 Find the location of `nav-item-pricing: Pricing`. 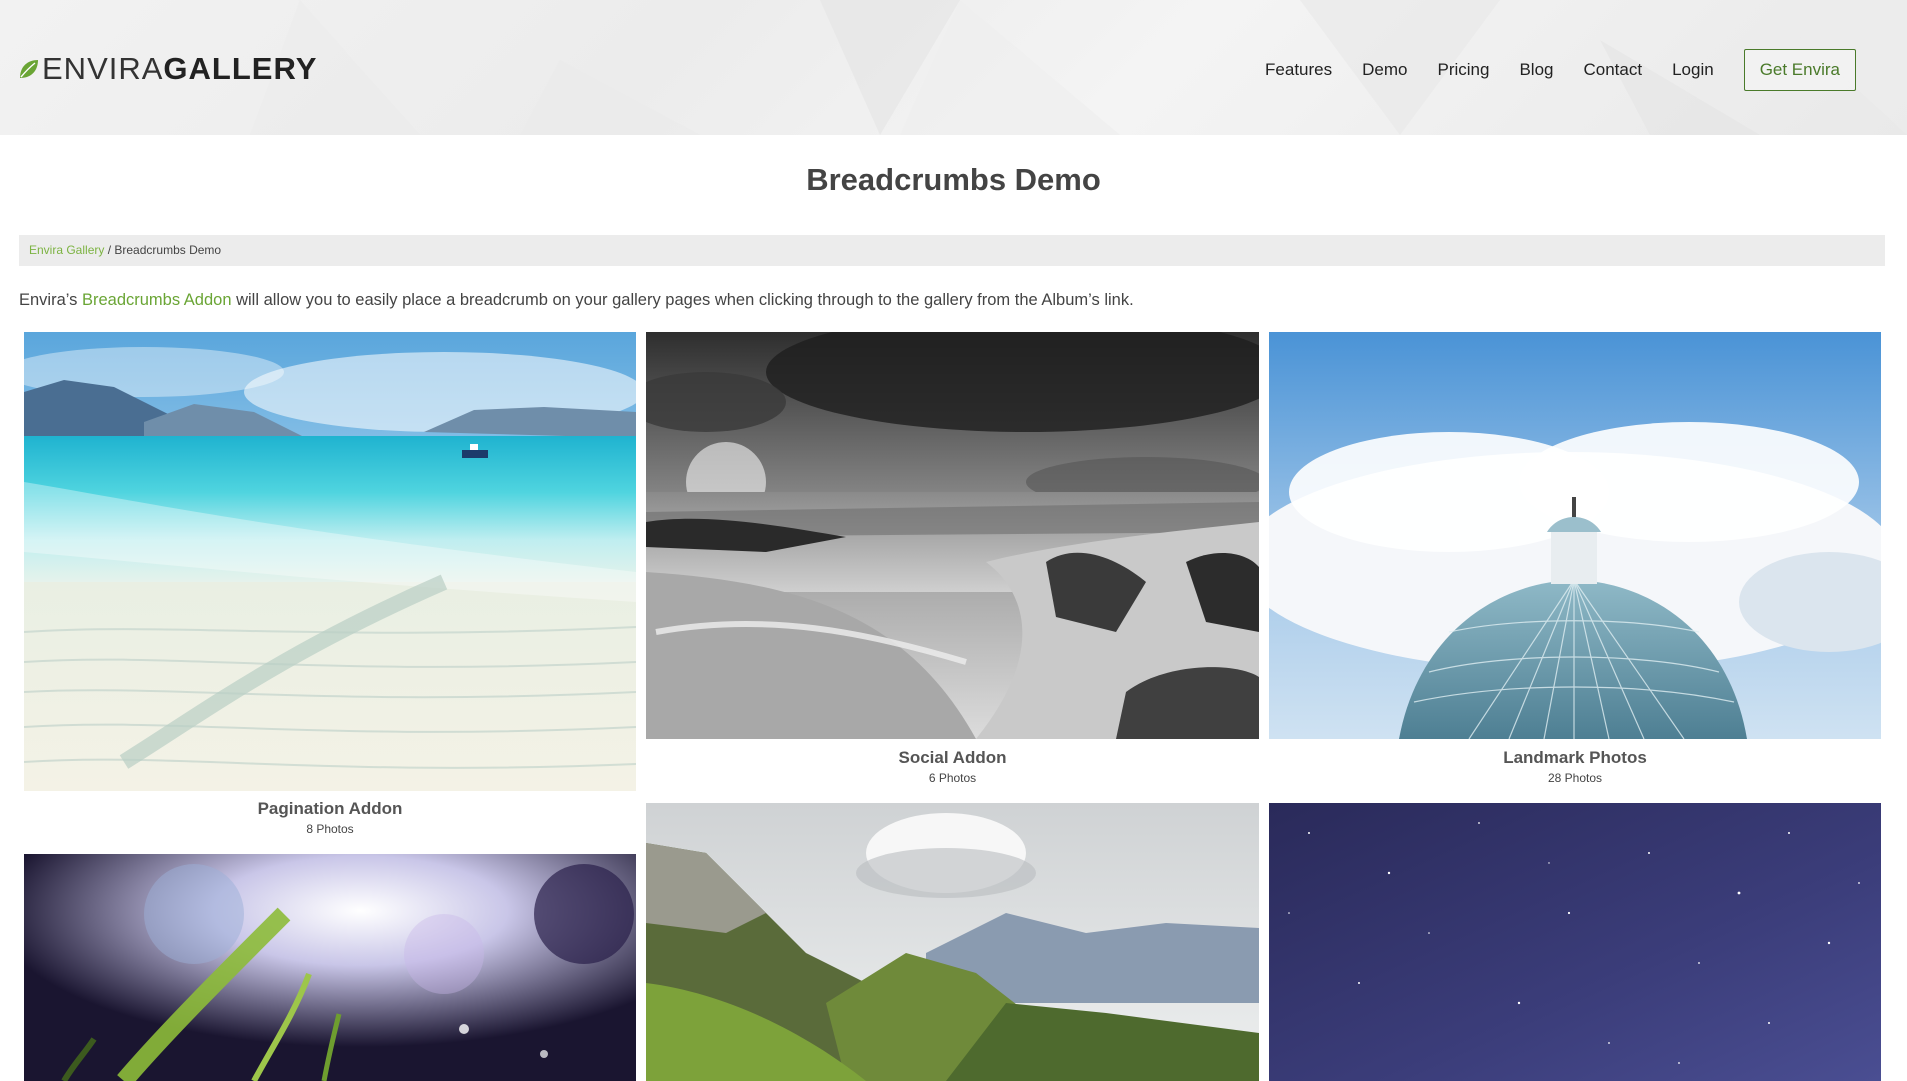

nav-item-pricing: Pricing is located at coordinates (1463, 70).